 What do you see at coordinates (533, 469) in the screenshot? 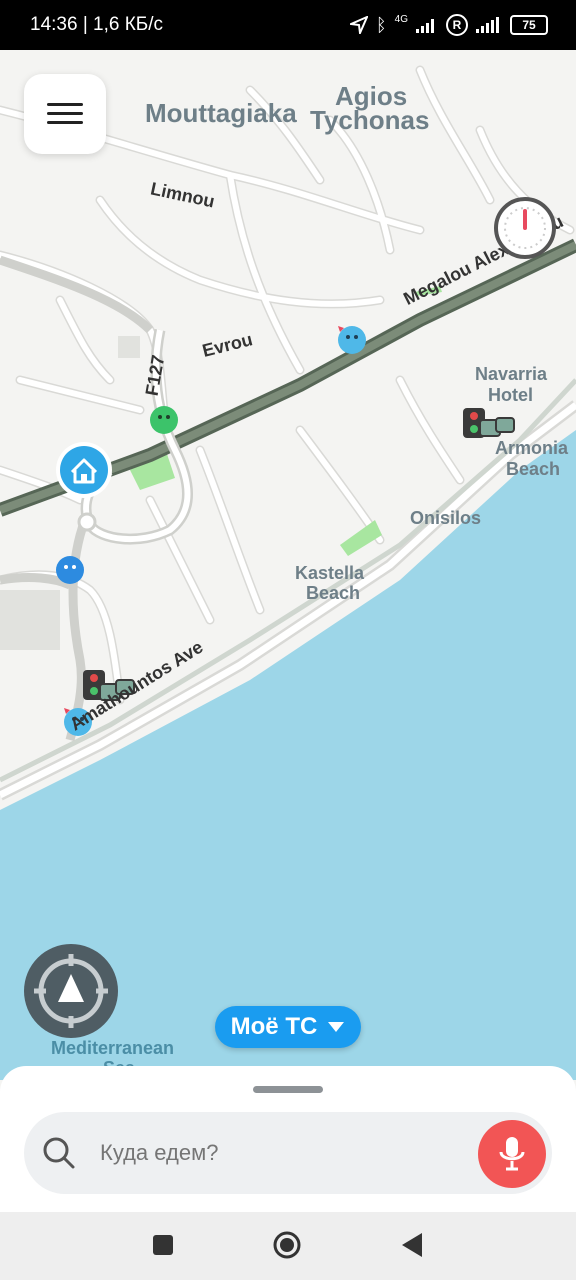
I see `label-armonia-2: Beach` at bounding box center [533, 469].